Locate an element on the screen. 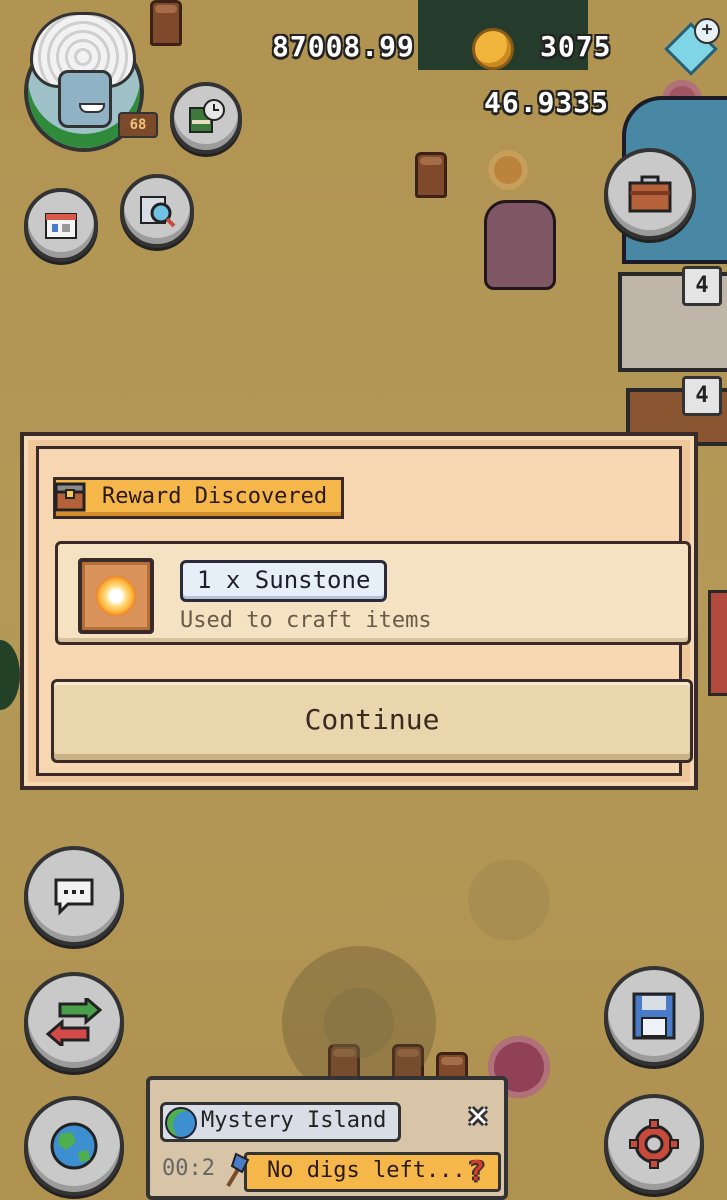  reward-title-tag: Reward Discovered is located at coordinates (199, 498).